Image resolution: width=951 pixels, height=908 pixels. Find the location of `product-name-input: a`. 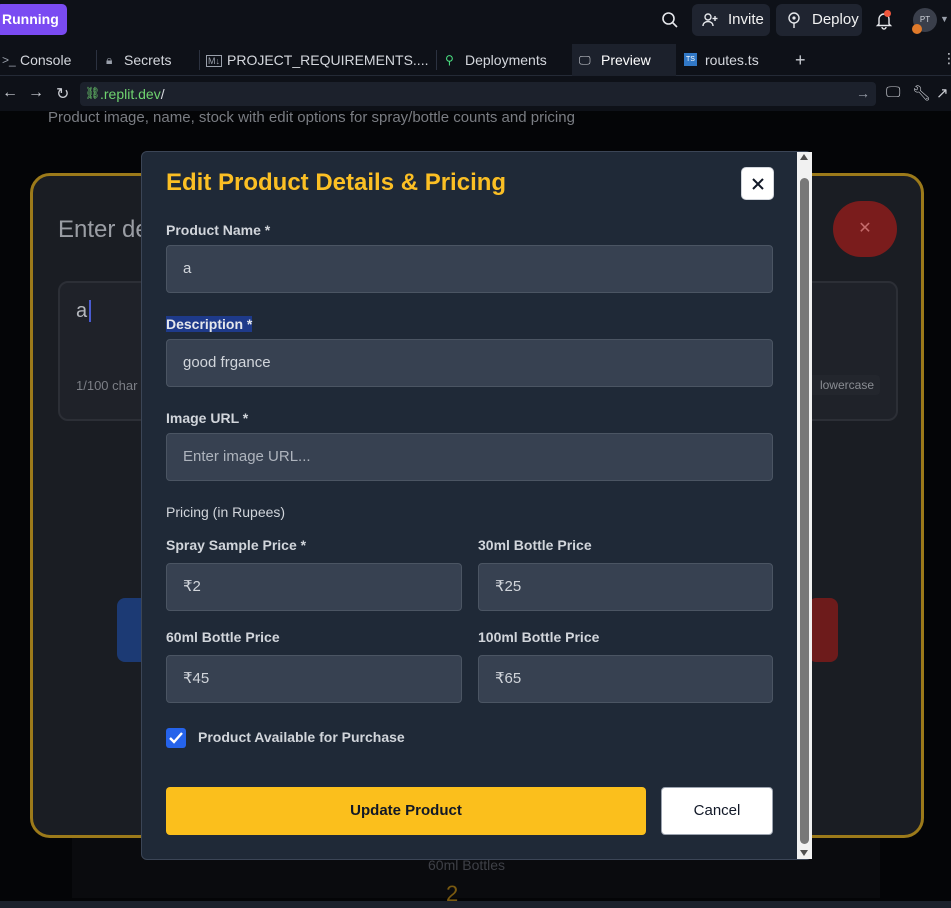

product-name-input: a is located at coordinates (469, 269).